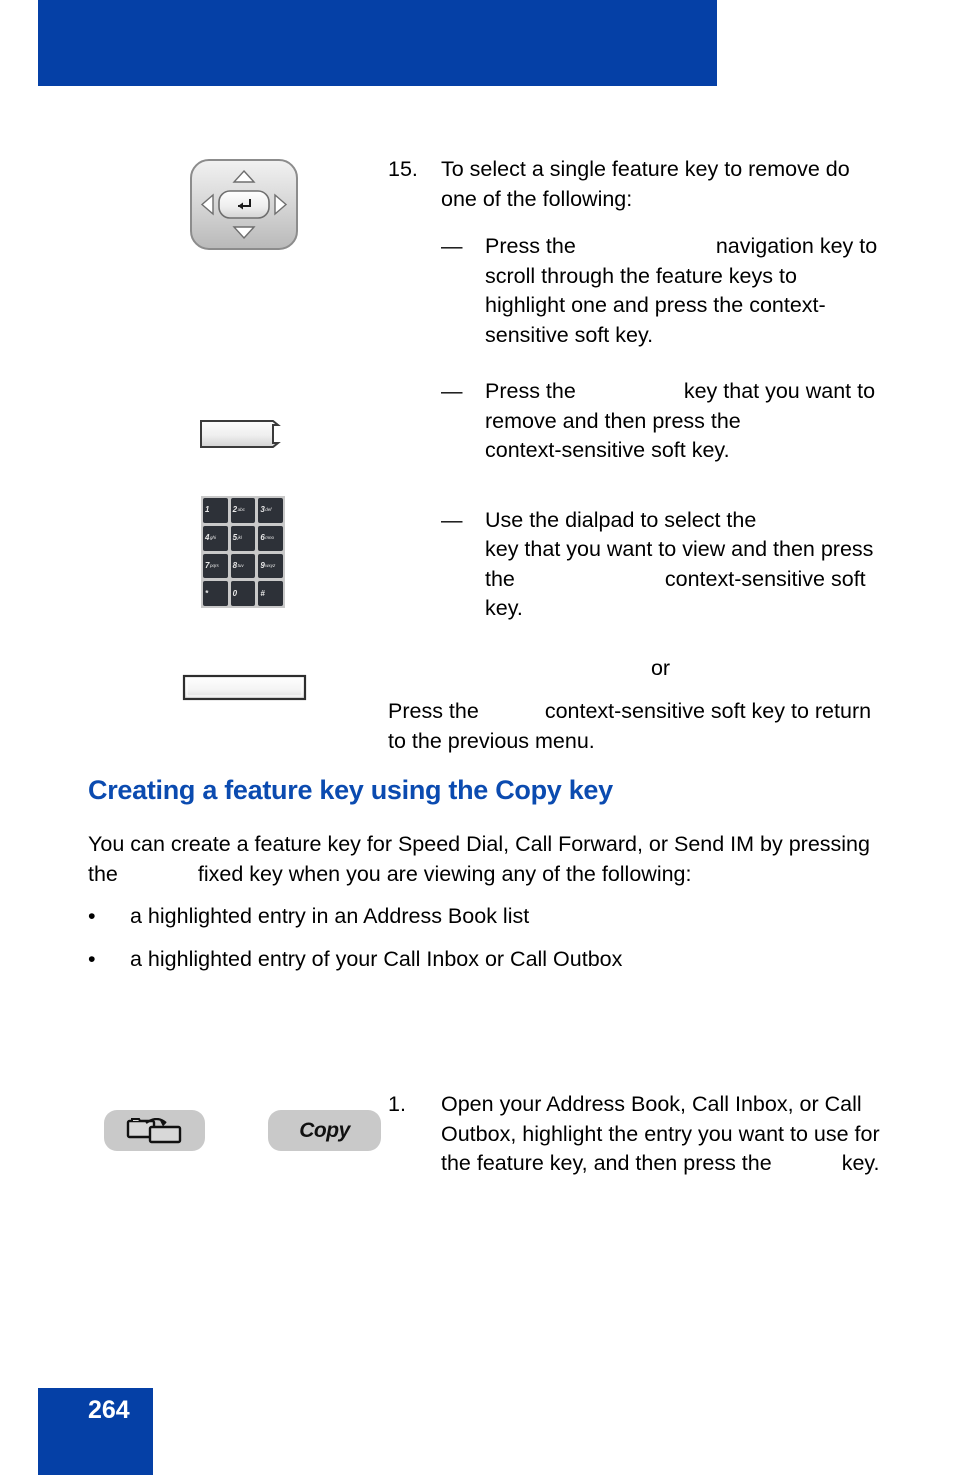 The width and height of the screenshot is (954, 1475). I want to click on soft-key-plain-icon, so click(245, 688).